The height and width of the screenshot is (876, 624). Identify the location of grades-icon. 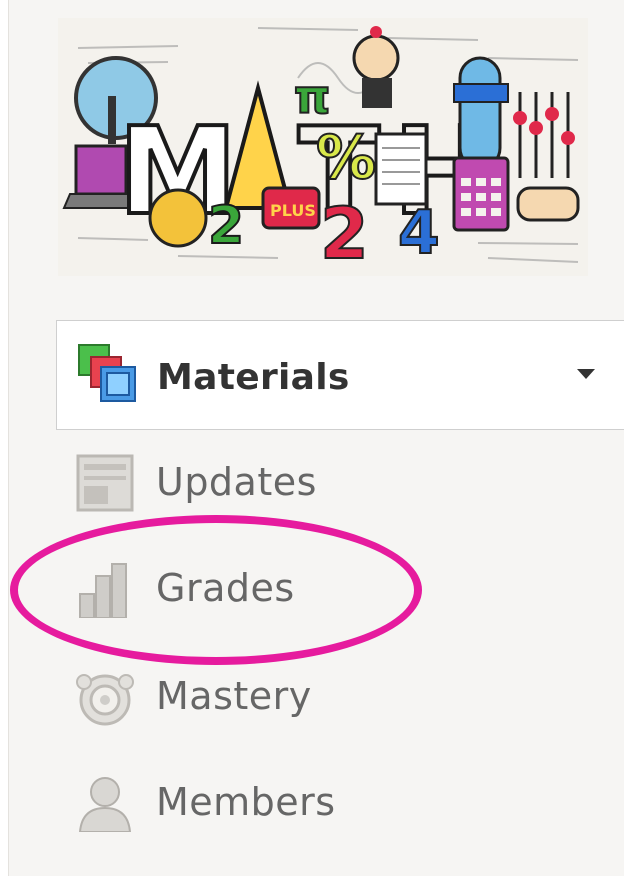
(105, 589).